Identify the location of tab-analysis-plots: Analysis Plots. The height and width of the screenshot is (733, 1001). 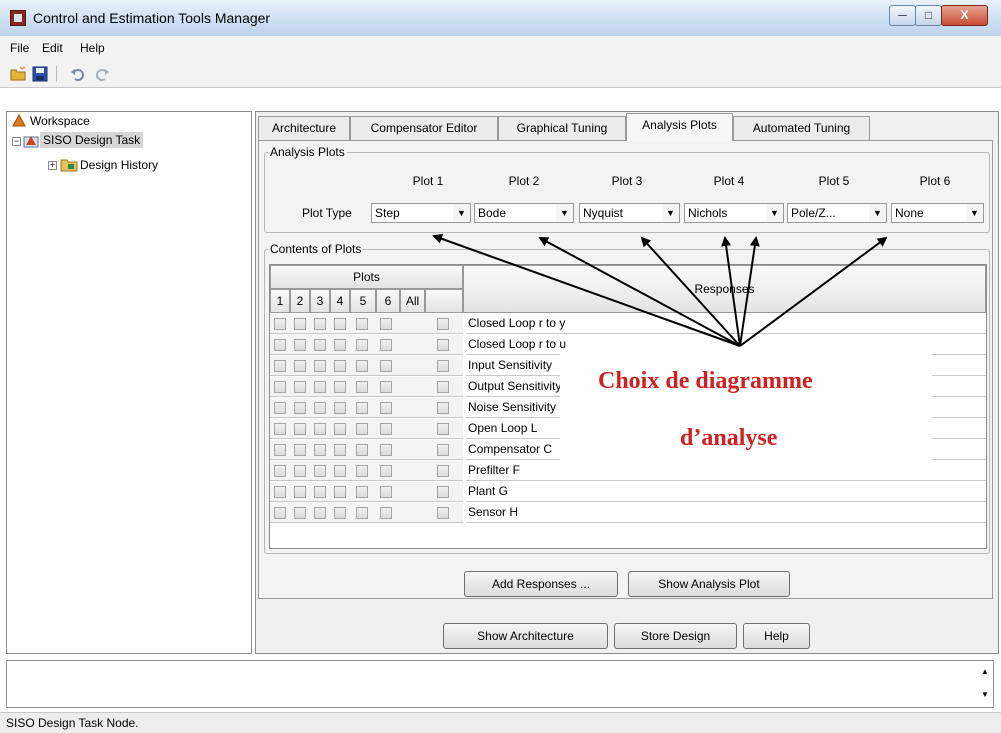
(679, 127).